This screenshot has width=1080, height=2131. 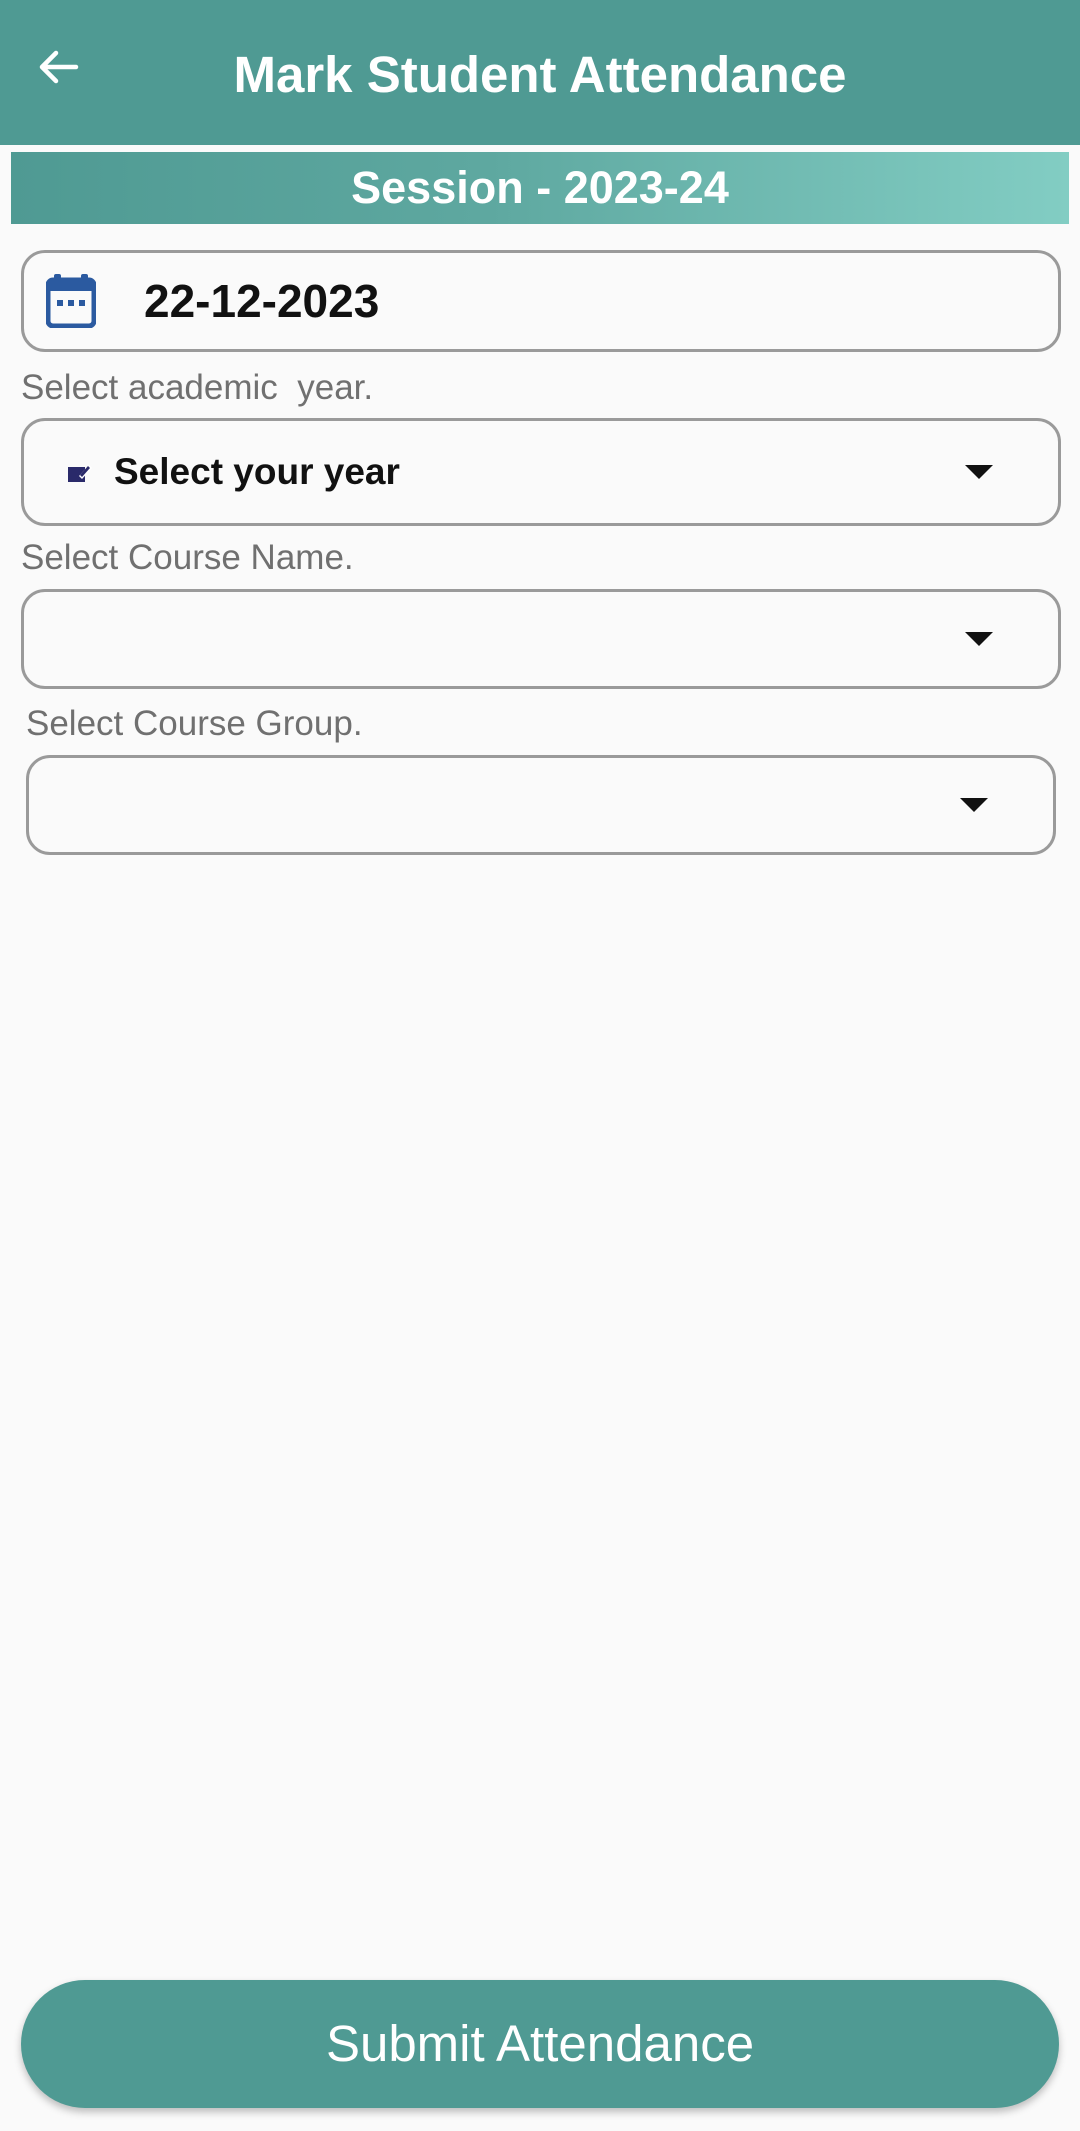 What do you see at coordinates (541, 472) in the screenshot?
I see `academic-year-dropdown: Select your year` at bounding box center [541, 472].